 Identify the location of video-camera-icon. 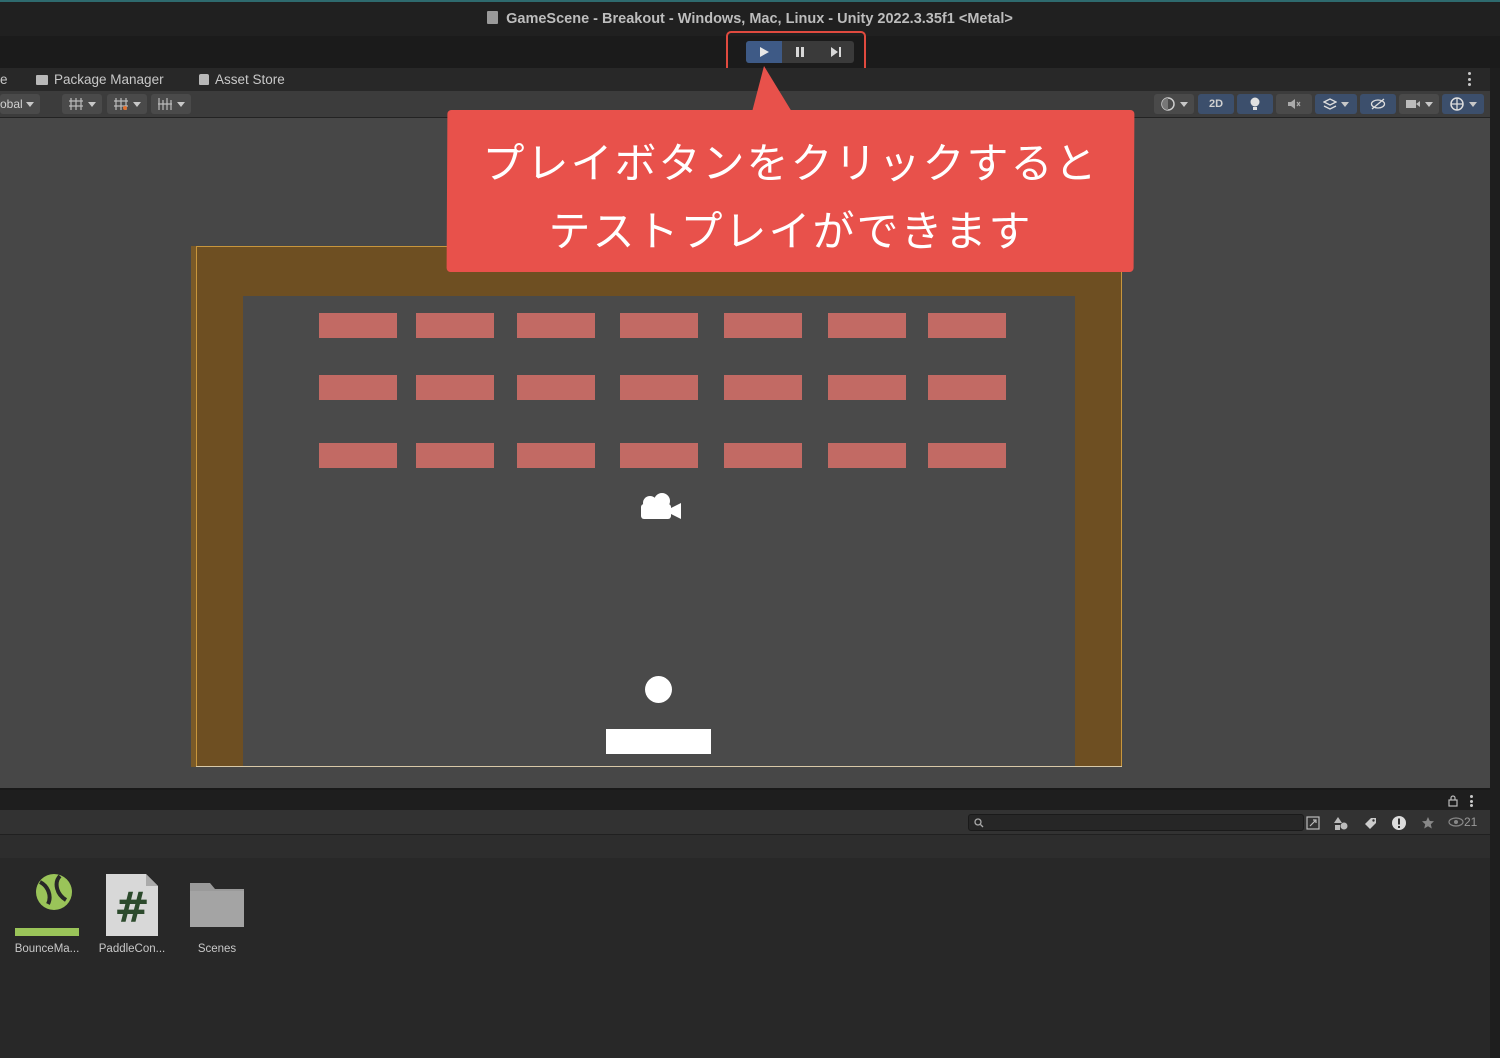
(1413, 104).